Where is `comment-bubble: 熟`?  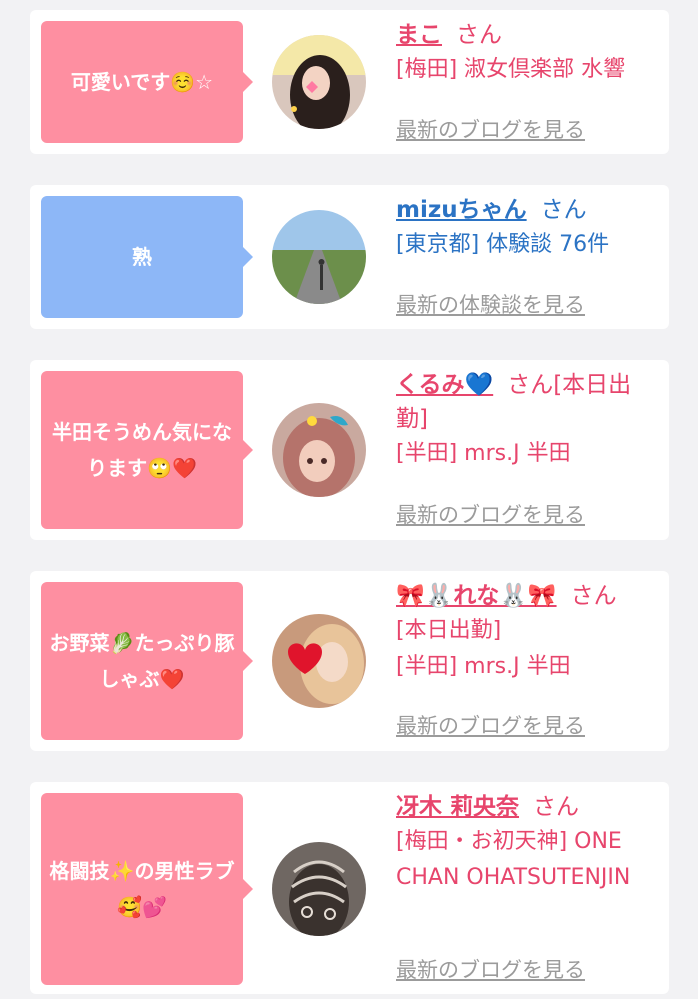 comment-bubble: 熟 is located at coordinates (147, 257).